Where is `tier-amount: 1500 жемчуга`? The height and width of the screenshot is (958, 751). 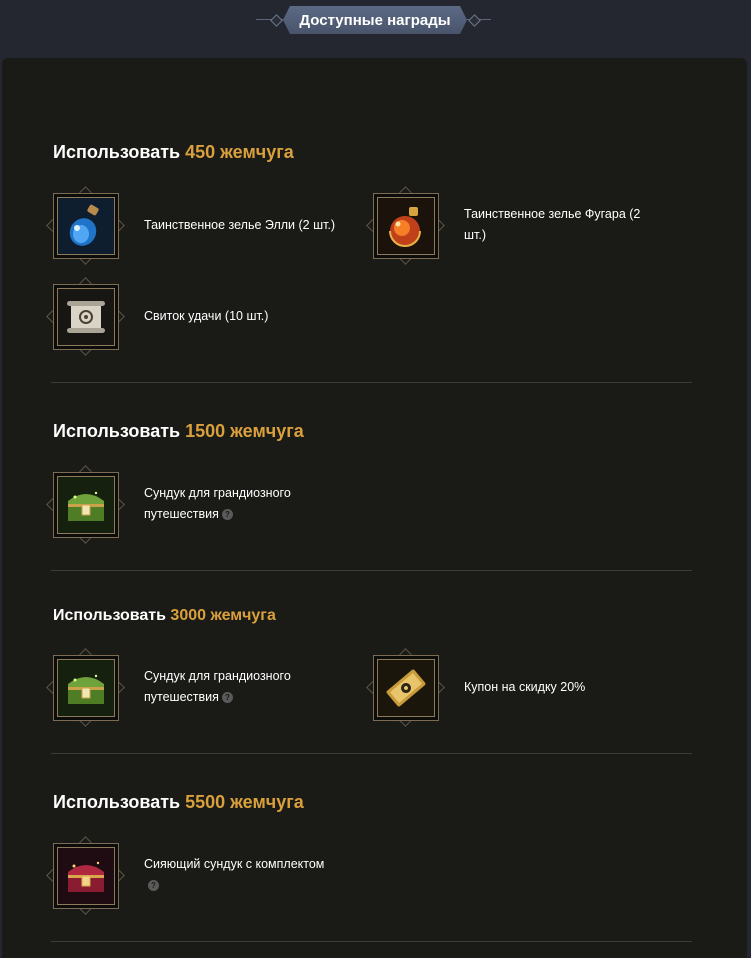
tier-amount: 1500 жемчуга is located at coordinates (244, 431).